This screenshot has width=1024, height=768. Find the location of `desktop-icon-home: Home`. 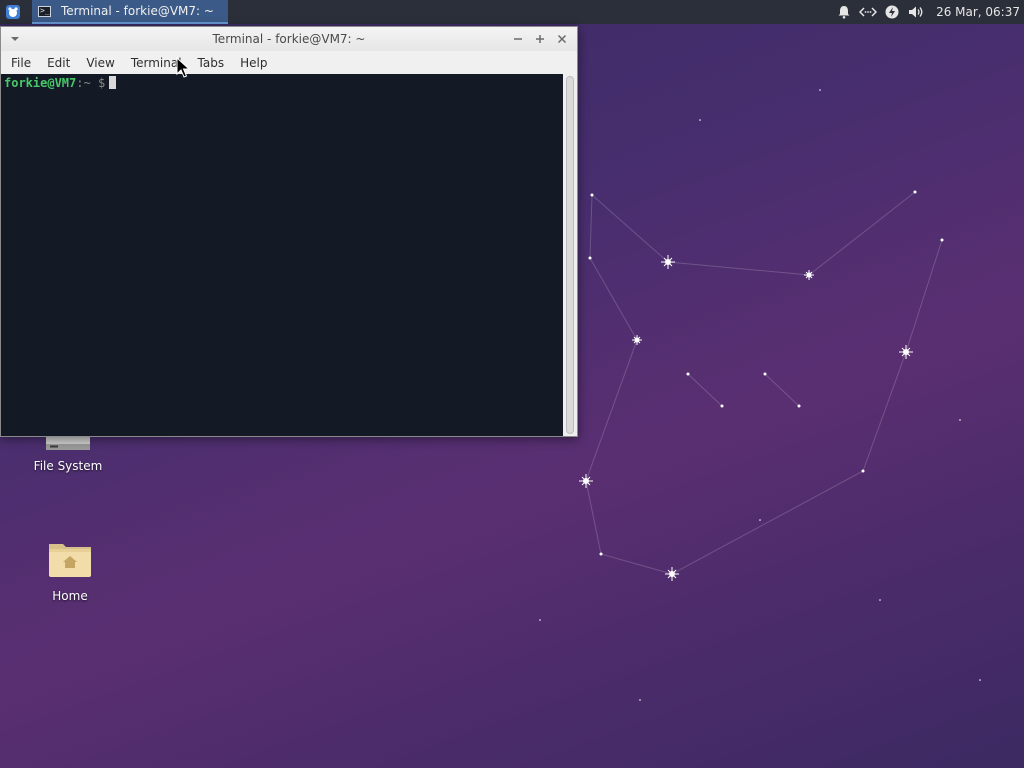

desktop-icon-home: Home is located at coordinates (70, 570).